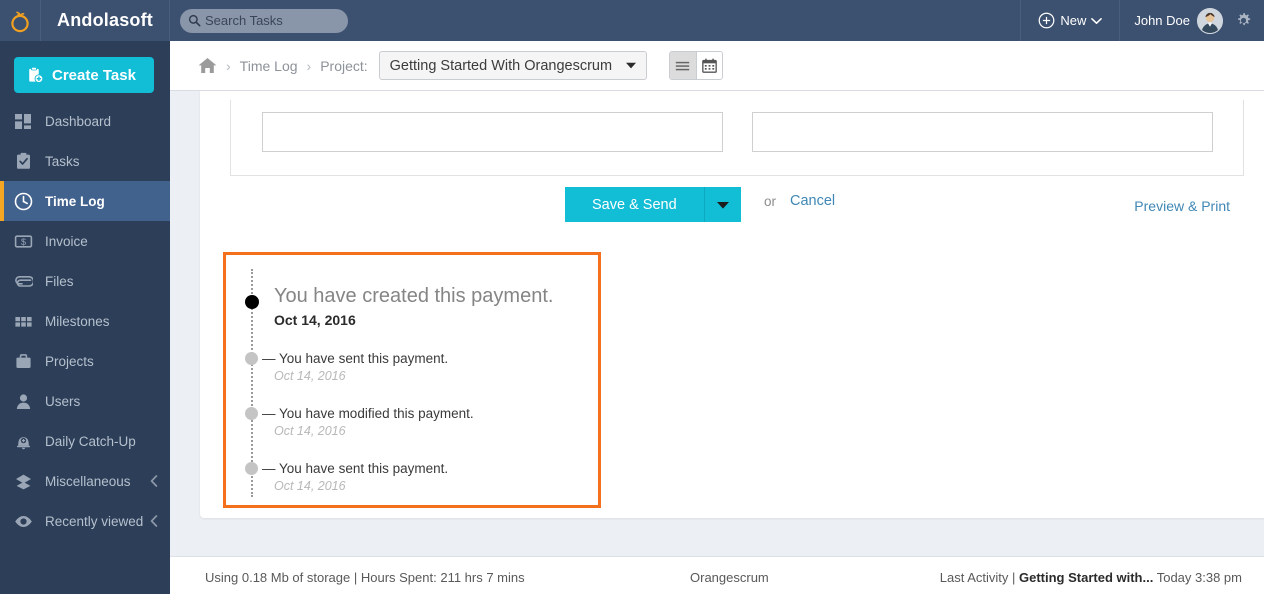  I want to click on actions-row: Save & Send or Cancel Preview & Print, so click(732, 209).